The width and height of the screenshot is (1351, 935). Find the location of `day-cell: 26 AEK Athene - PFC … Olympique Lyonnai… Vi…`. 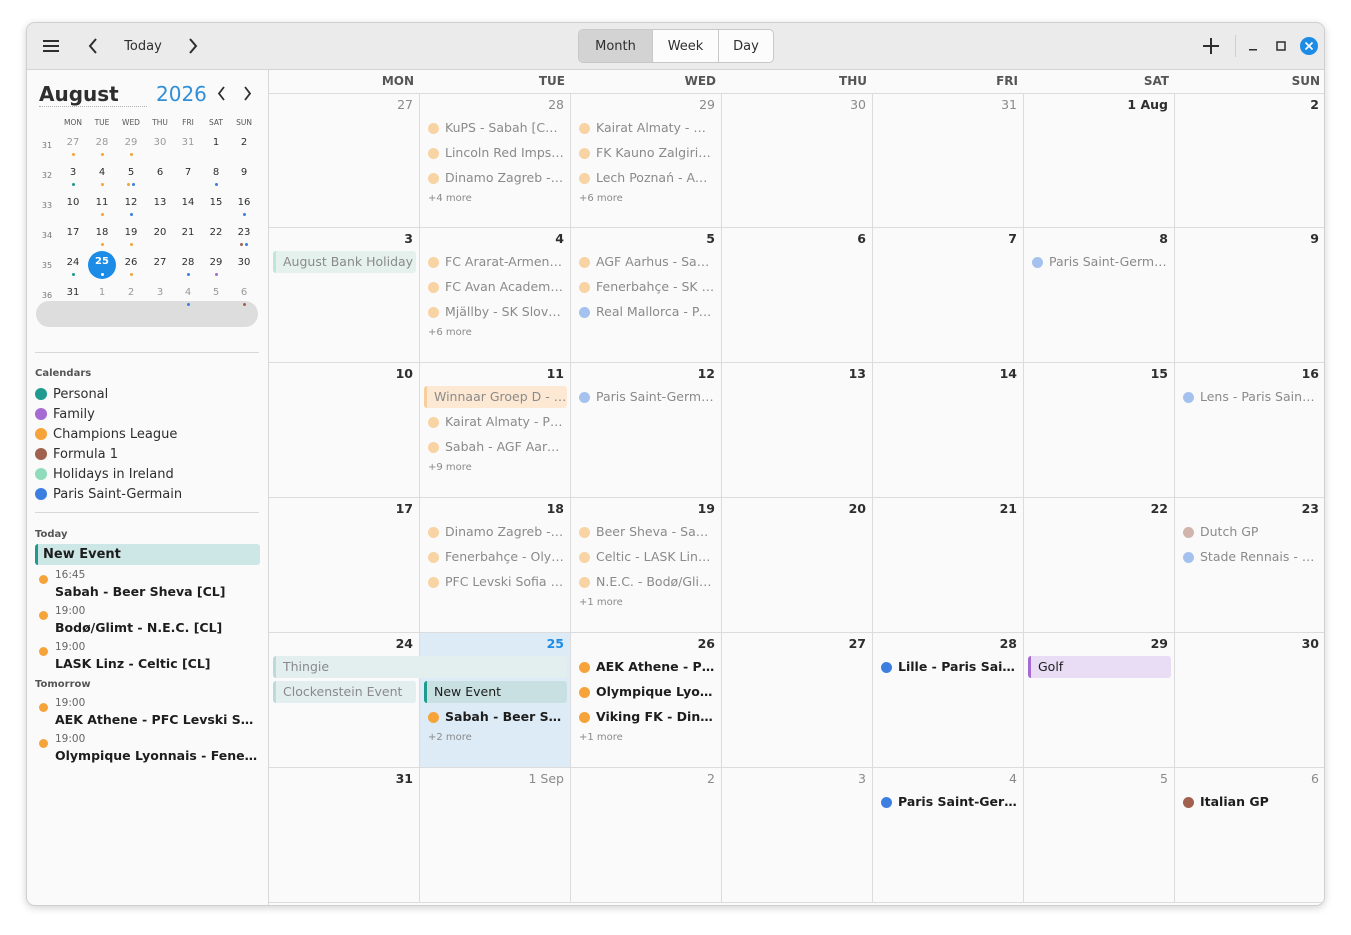

day-cell: 26 AEK Athene - PFC … Olympique Lyonnai… Vi… is located at coordinates (646, 700).